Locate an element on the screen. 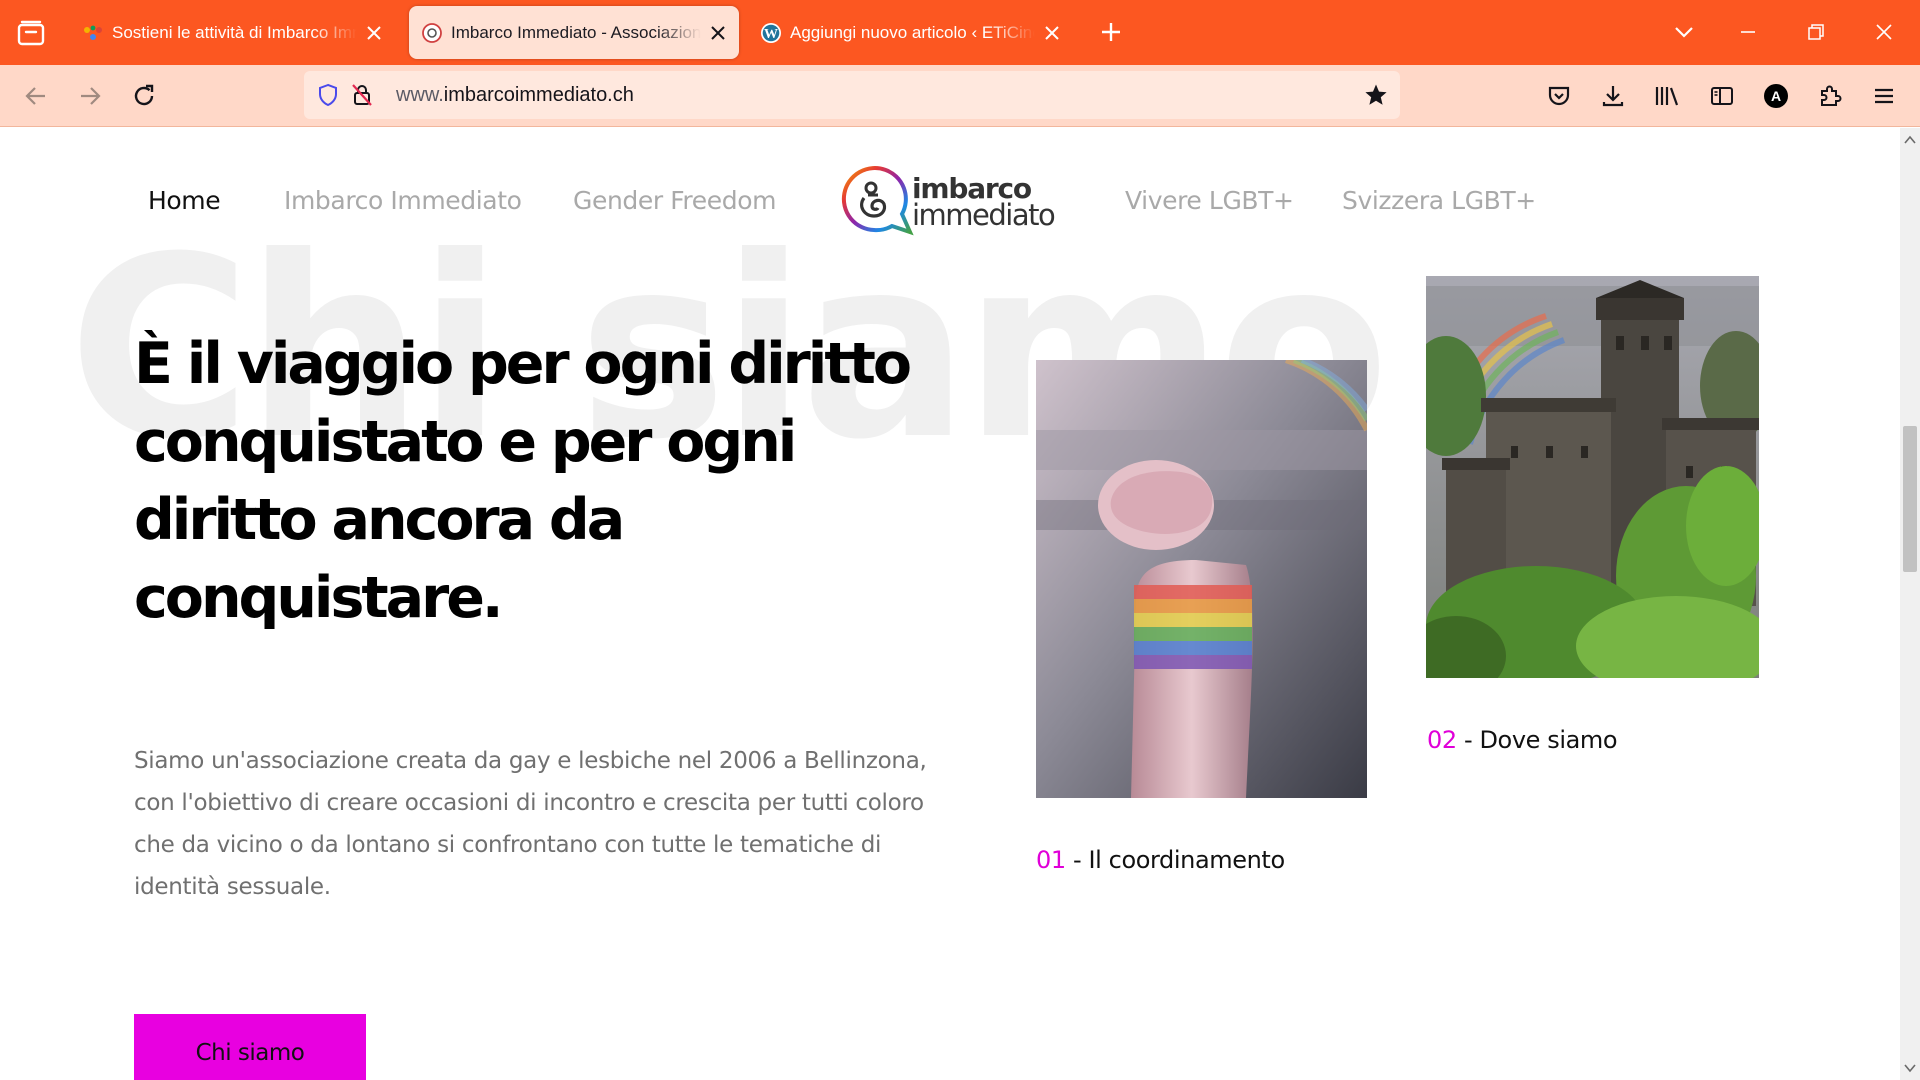 This screenshot has height=1080, width=1920. site-logo: imbarco immediato is located at coordinates (947, 202).